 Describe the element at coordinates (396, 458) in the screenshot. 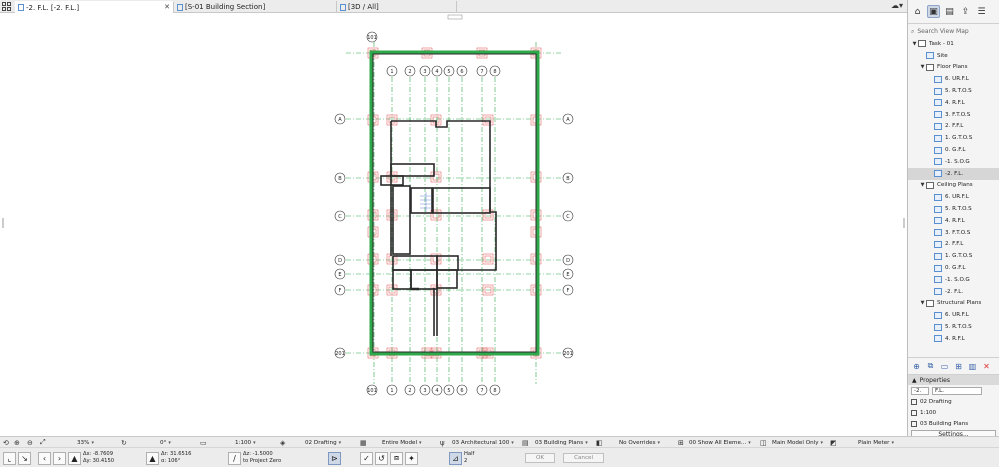

I see `transform-icon: ⧈` at that location.